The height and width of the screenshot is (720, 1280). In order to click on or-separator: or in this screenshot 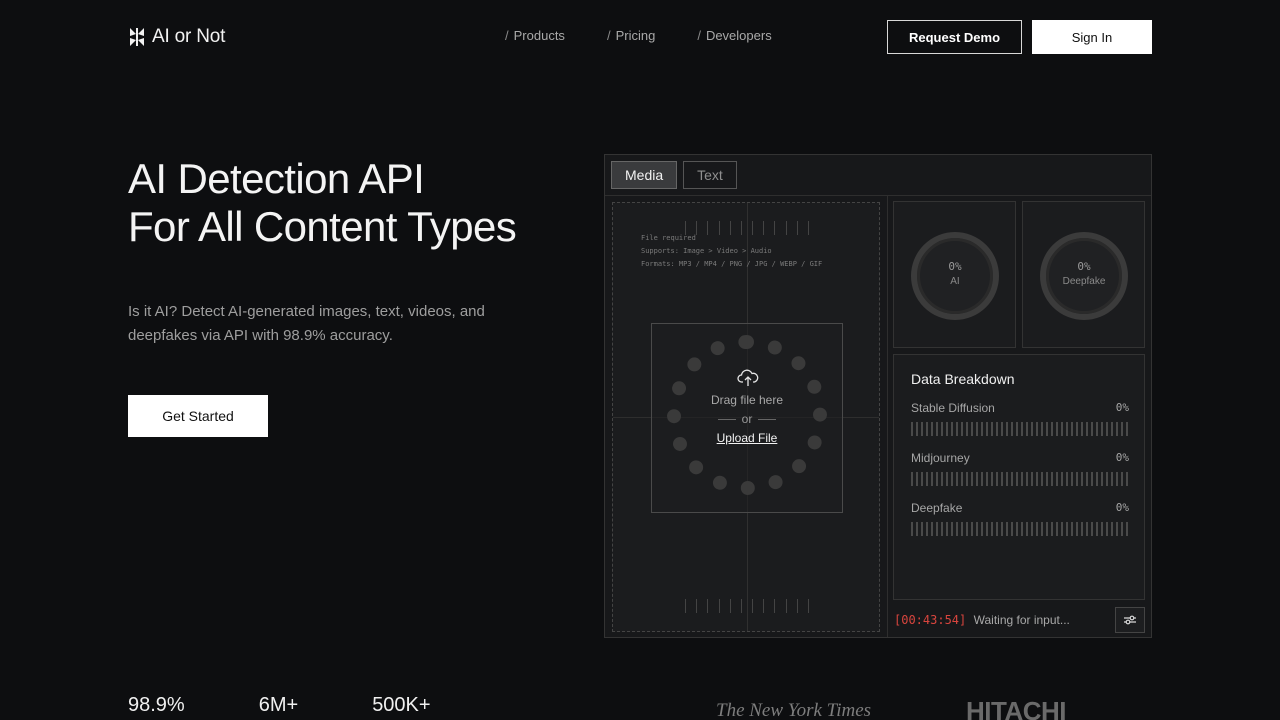, I will do `click(746, 419)`.